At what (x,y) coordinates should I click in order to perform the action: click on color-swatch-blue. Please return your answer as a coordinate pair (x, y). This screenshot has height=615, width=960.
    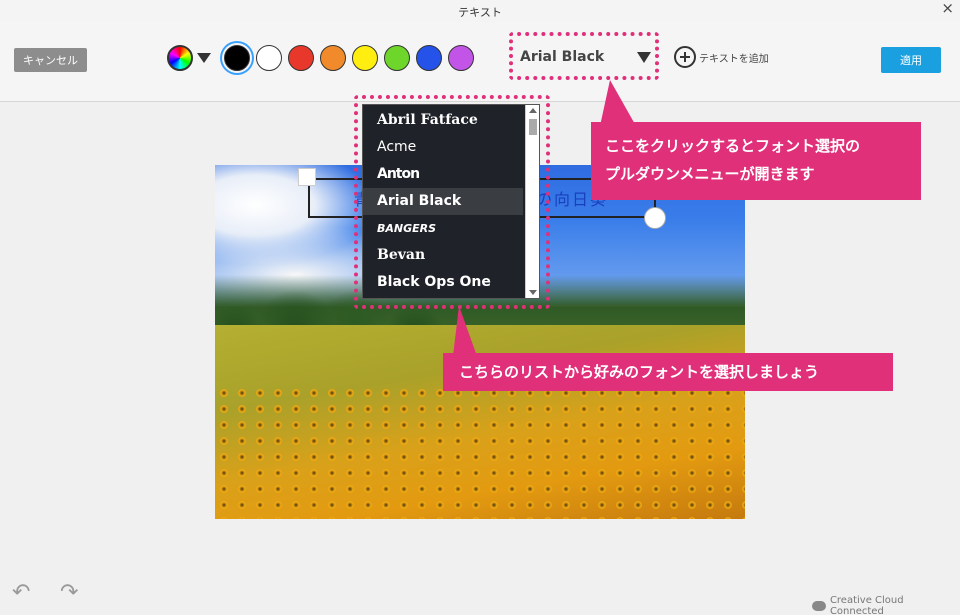
    Looking at the image, I should click on (429, 58).